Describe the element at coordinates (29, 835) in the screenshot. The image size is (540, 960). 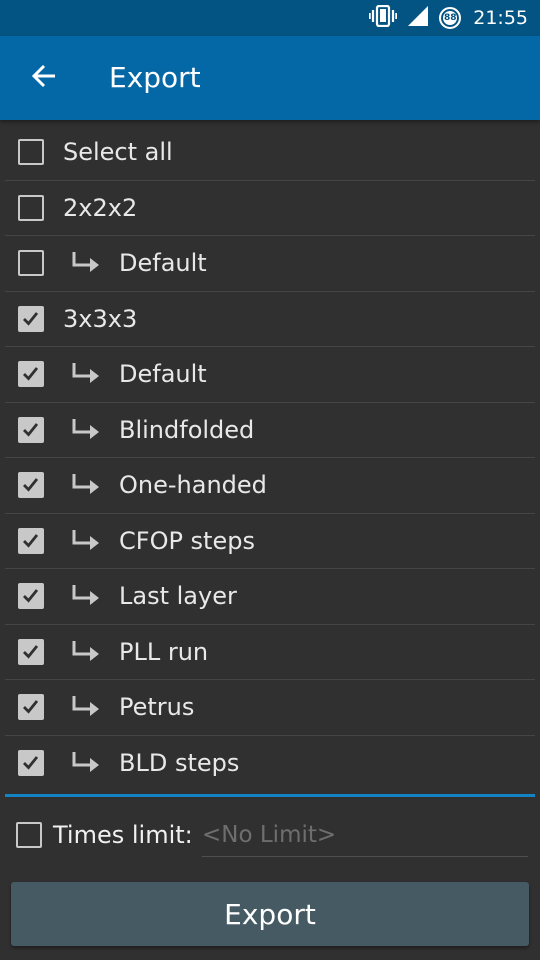
I see `times-limit-checkbox` at that location.